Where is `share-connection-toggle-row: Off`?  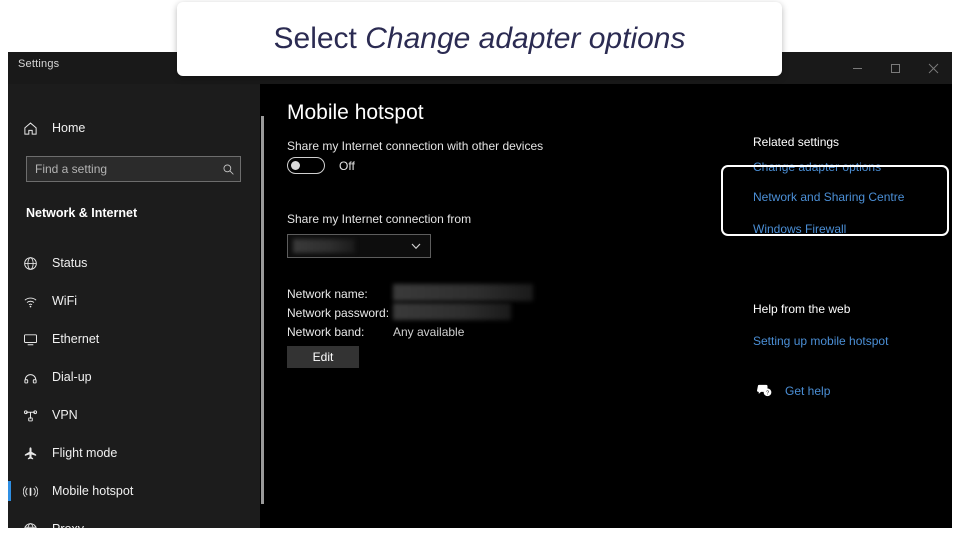 share-connection-toggle-row: Off is located at coordinates (321, 165).